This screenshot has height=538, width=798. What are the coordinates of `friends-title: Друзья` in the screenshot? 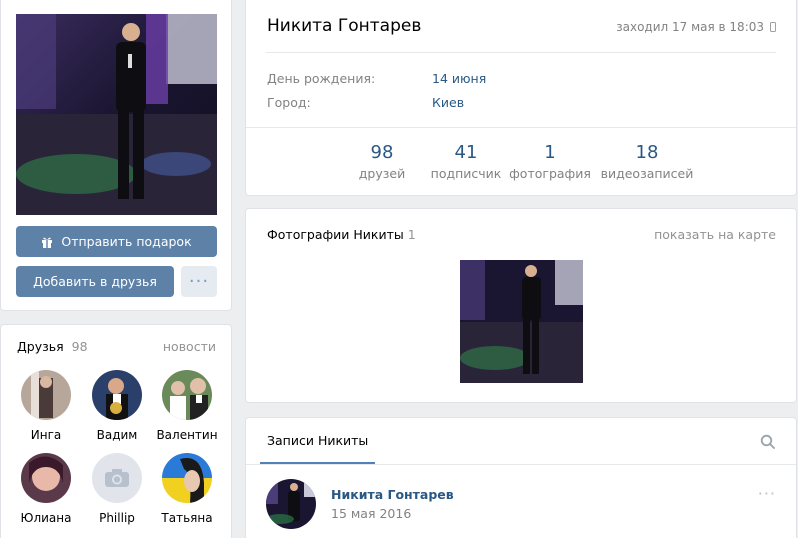 It's located at (40, 346).